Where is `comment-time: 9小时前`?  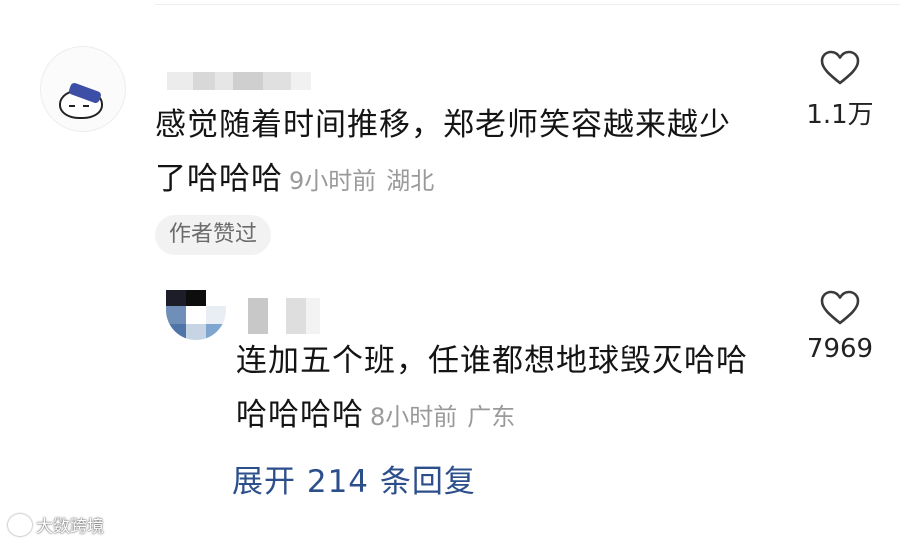
comment-time: 9小时前 is located at coordinates (333, 181).